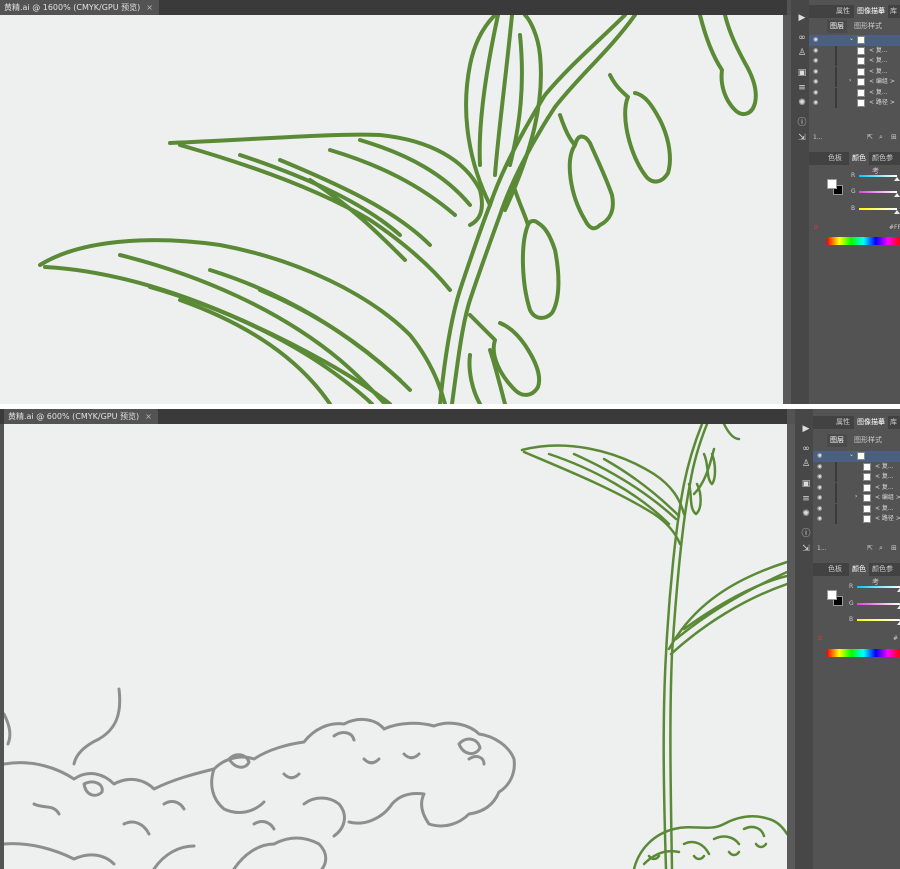 Image resolution: width=900 pixels, height=869 pixels. I want to click on hex-value: FF, so click(897, 227).